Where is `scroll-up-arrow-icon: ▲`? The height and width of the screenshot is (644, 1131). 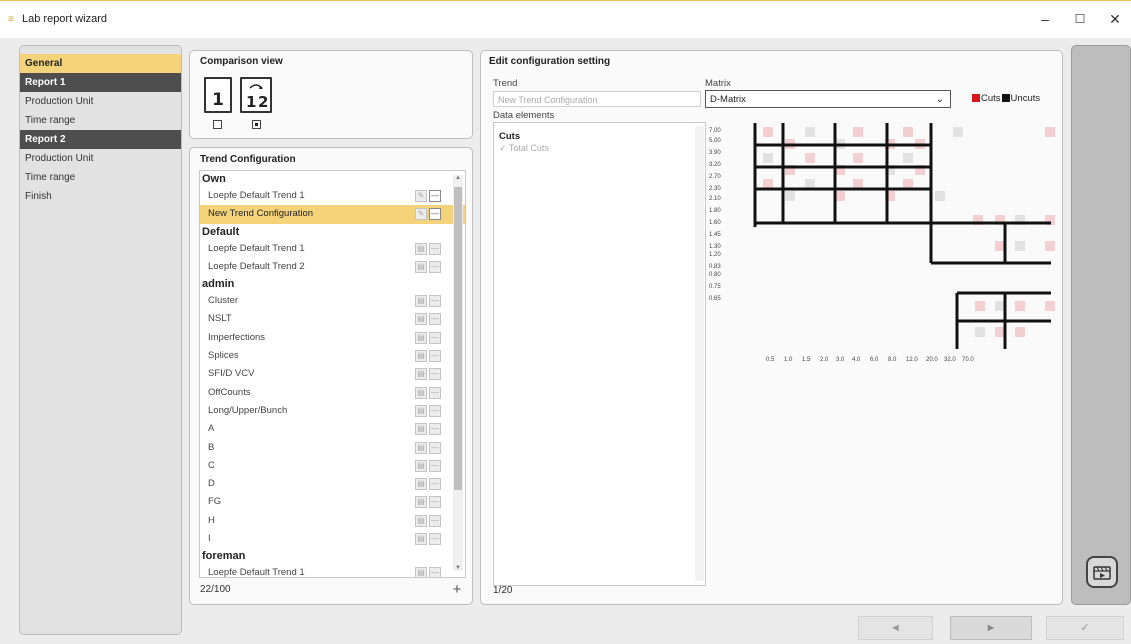 scroll-up-arrow-icon: ▲ is located at coordinates (458, 178).